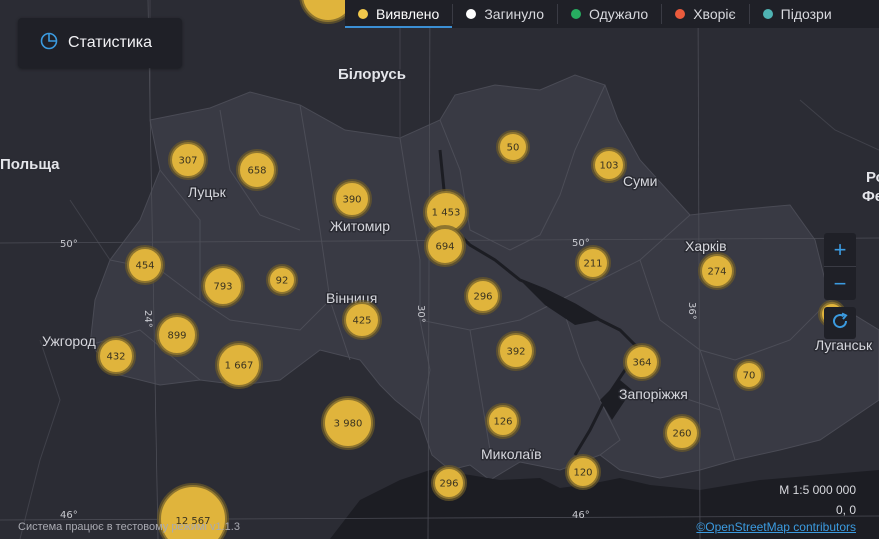 This screenshot has width=879, height=539. I want to click on country-label-russia-bottom: Фе, so click(870, 196).